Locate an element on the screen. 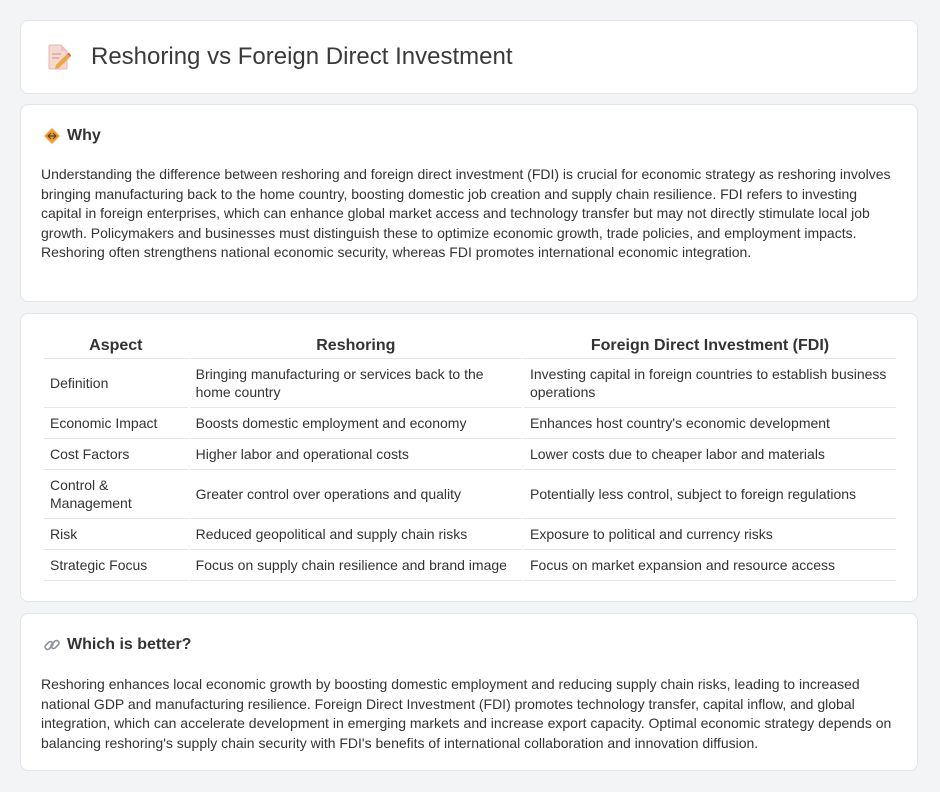 The height and width of the screenshot is (792, 940). cell-aspect: Cost Factors is located at coordinates (116, 454).